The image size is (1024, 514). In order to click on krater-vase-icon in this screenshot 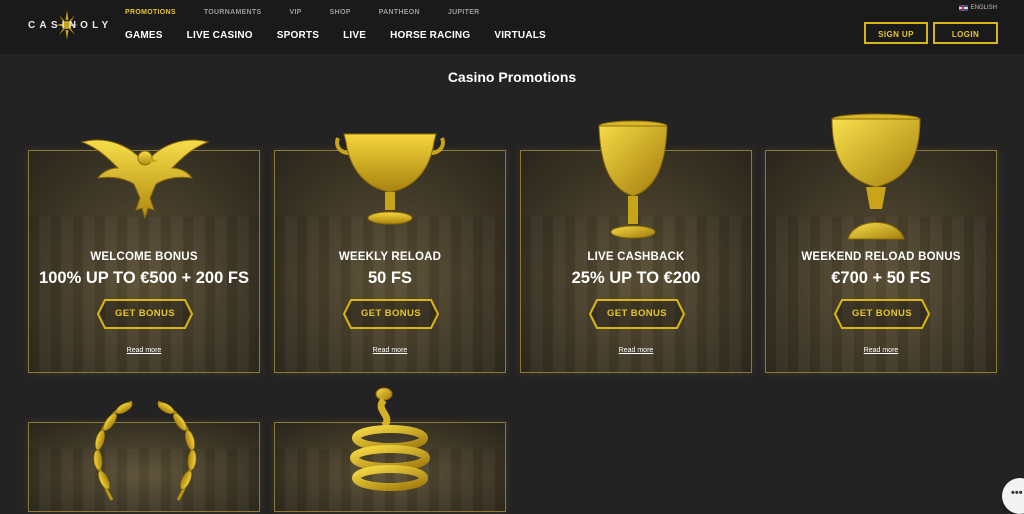, I will do `click(390, 179)`.